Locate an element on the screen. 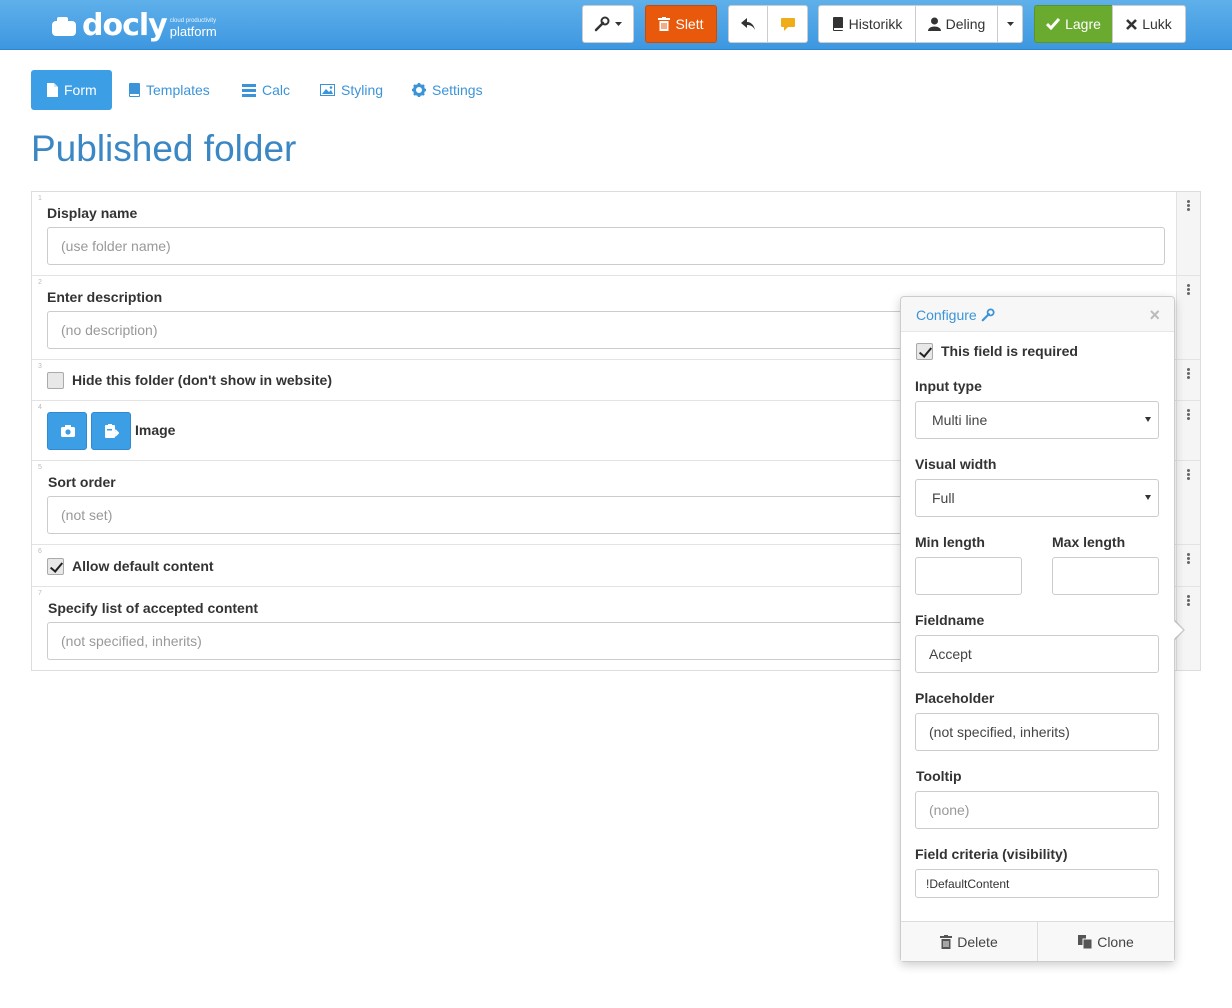 The width and height of the screenshot is (1232, 1008). row-number: 7 is located at coordinates (40, 593).